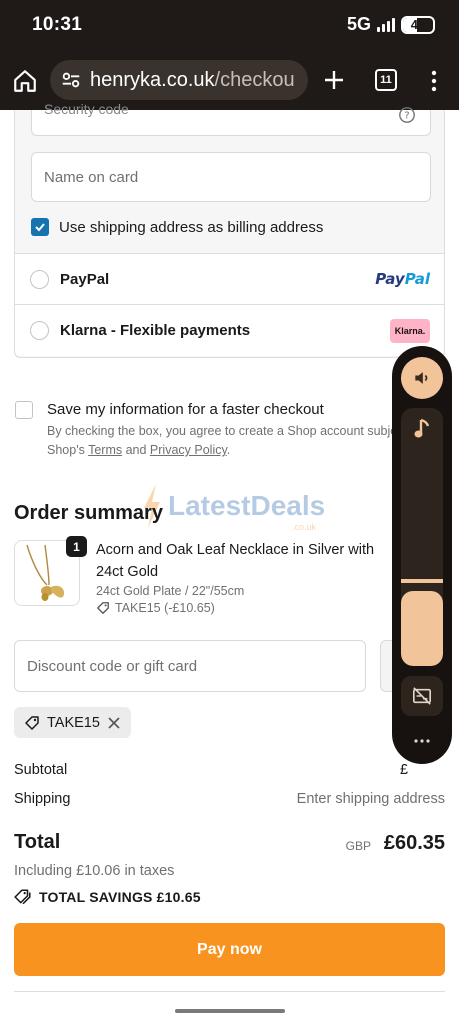  I want to click on watermark: LatestDeals .co.uk, so click(242, 509).